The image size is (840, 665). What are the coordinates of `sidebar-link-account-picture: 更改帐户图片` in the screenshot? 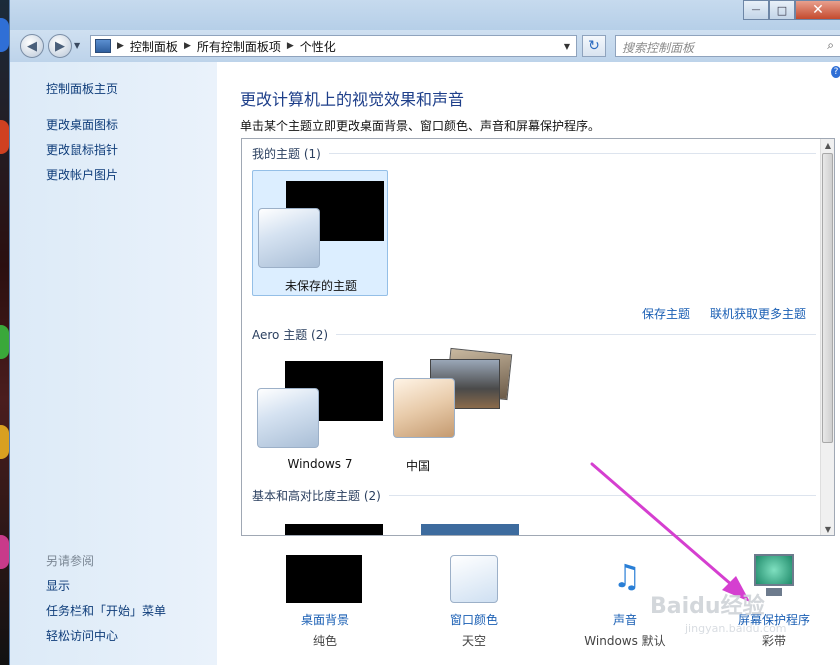 It's located at (82, 174).